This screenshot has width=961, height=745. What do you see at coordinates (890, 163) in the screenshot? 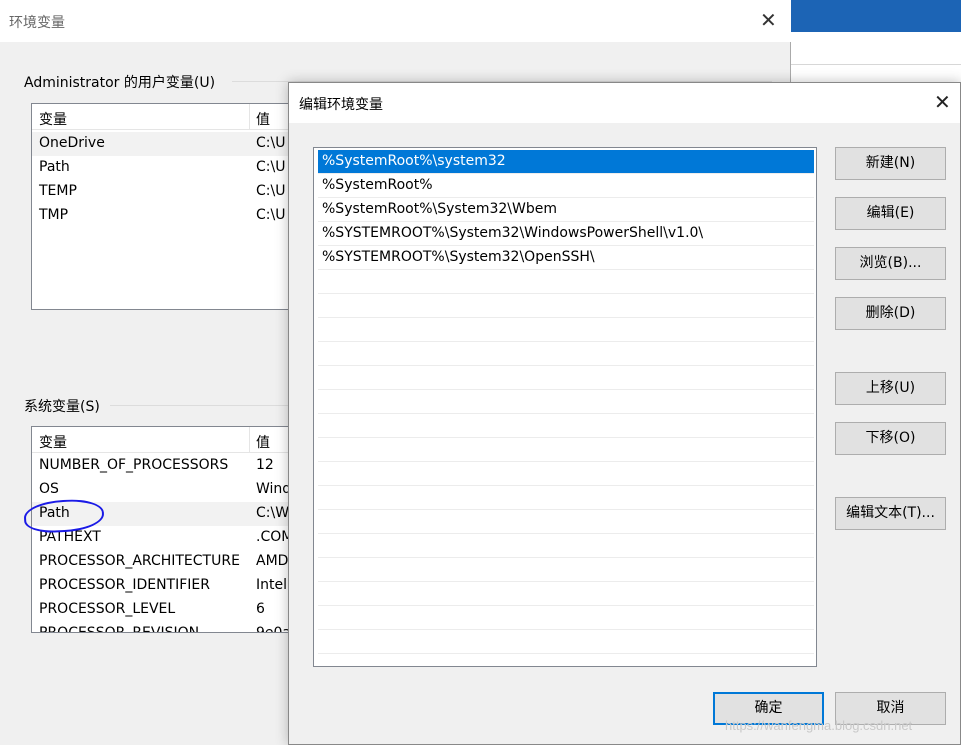
I see `new-button: 新建(N)` at bounding box center [890, 163].